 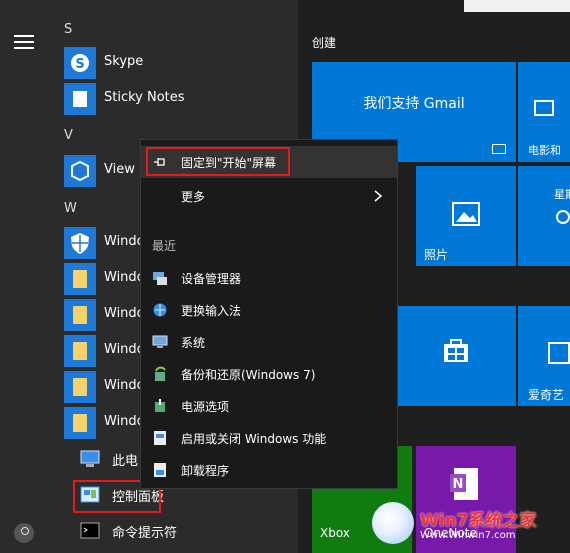 I want to click on backup-icon, so click(x=160, y=373).